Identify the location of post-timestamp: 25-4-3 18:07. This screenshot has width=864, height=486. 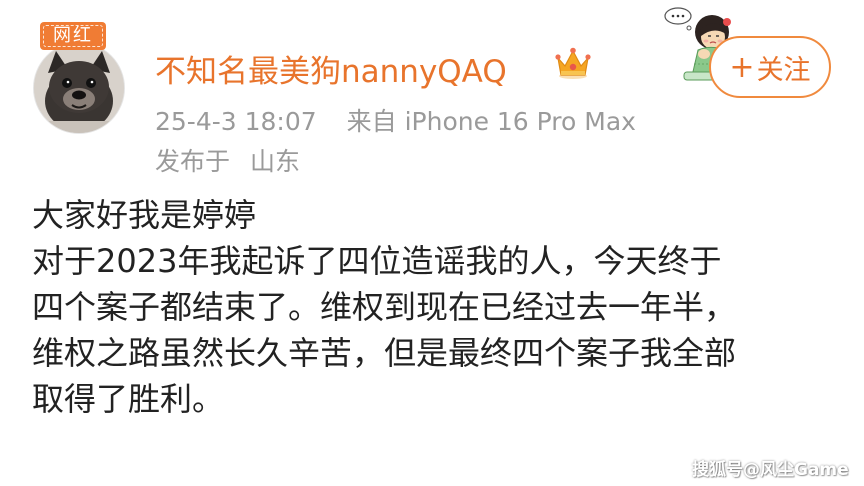
(236, 121).